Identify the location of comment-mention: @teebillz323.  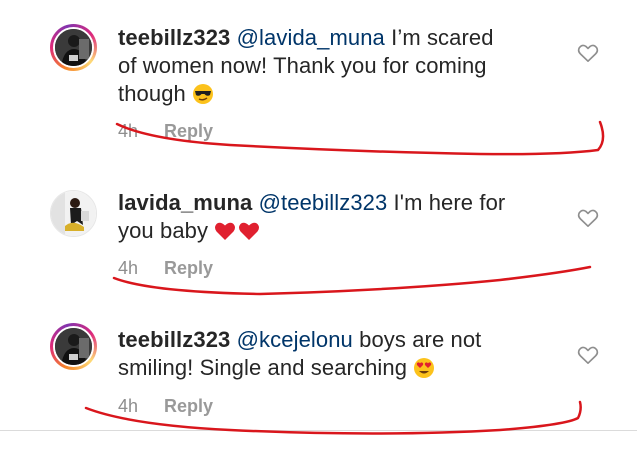
(323, 202).